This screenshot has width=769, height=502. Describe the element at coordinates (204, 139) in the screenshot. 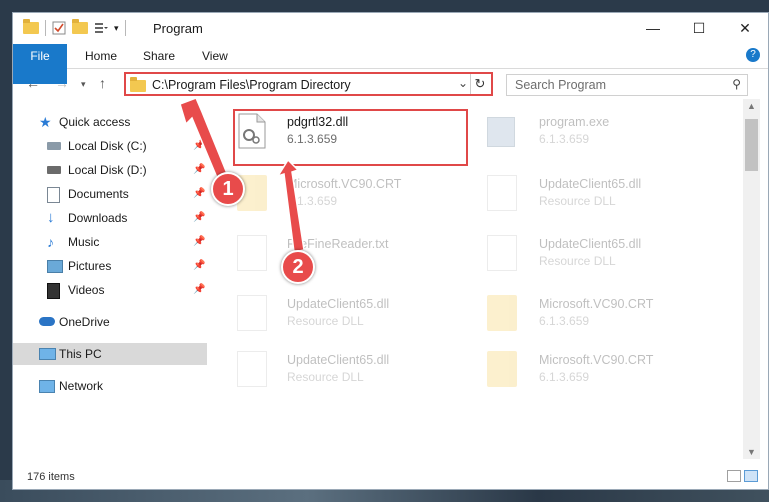

I see `arrow-to-address-bar` at that location.